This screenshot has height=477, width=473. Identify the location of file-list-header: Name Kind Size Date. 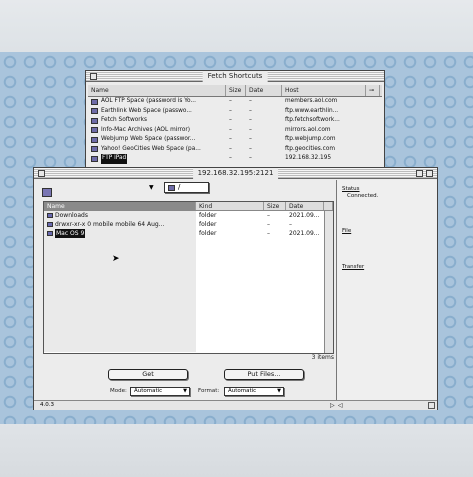
(188, 206).